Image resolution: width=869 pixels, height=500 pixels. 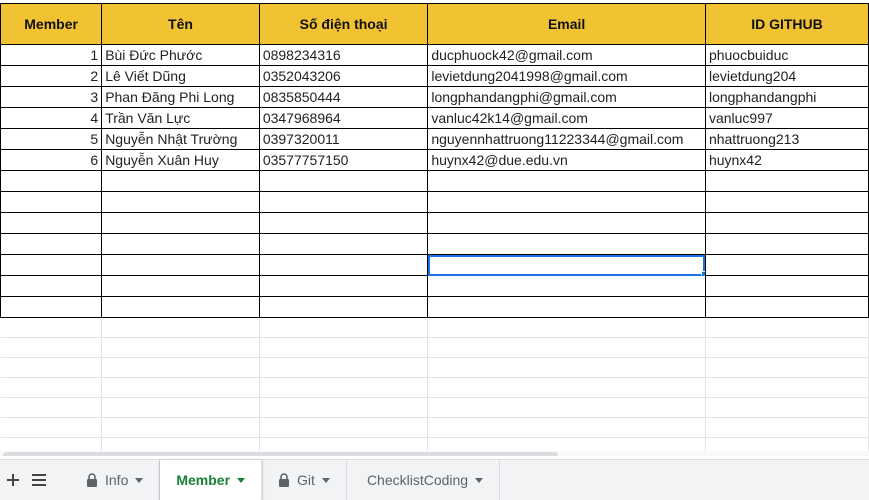 I want to click on horizontal-scrollbar, so click(x=434, y=453).